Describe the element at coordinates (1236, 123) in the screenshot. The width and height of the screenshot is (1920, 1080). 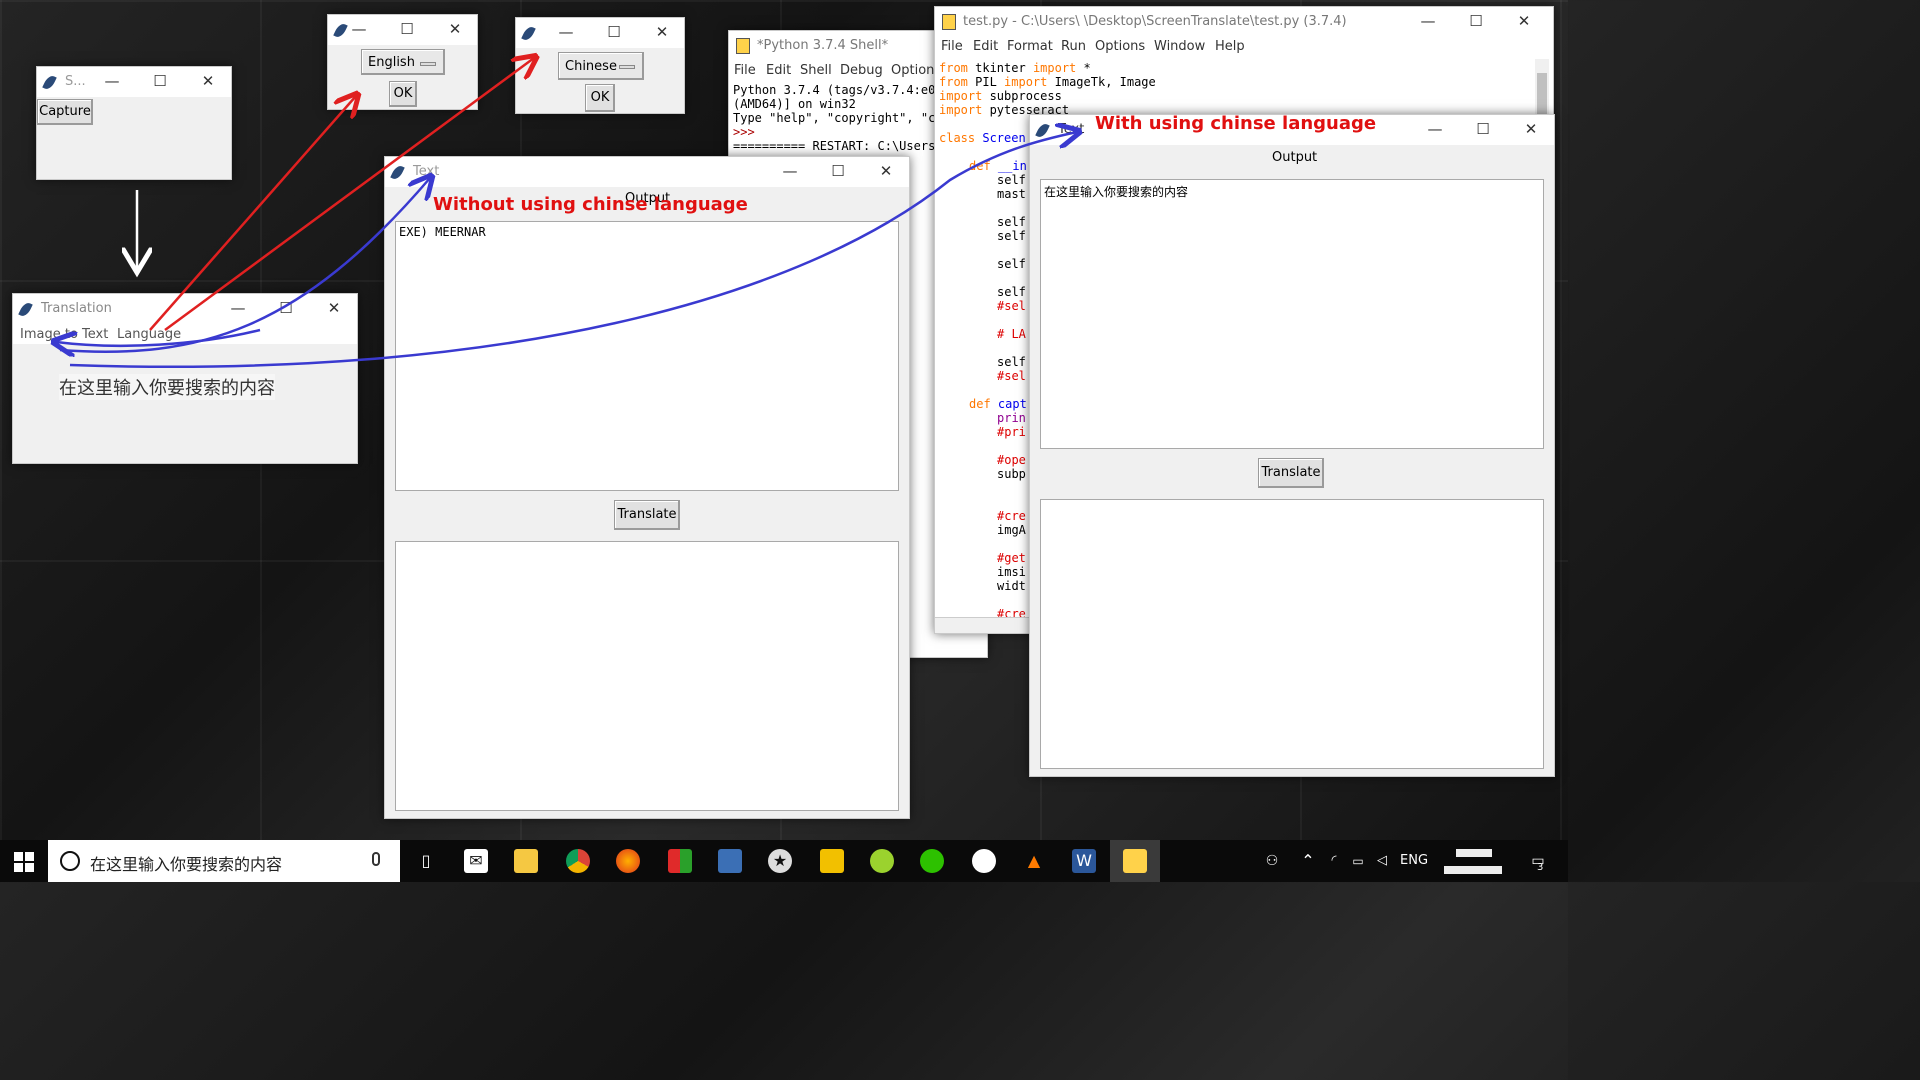
I see `annotation-with-chinese: With using chinse language` at that location.